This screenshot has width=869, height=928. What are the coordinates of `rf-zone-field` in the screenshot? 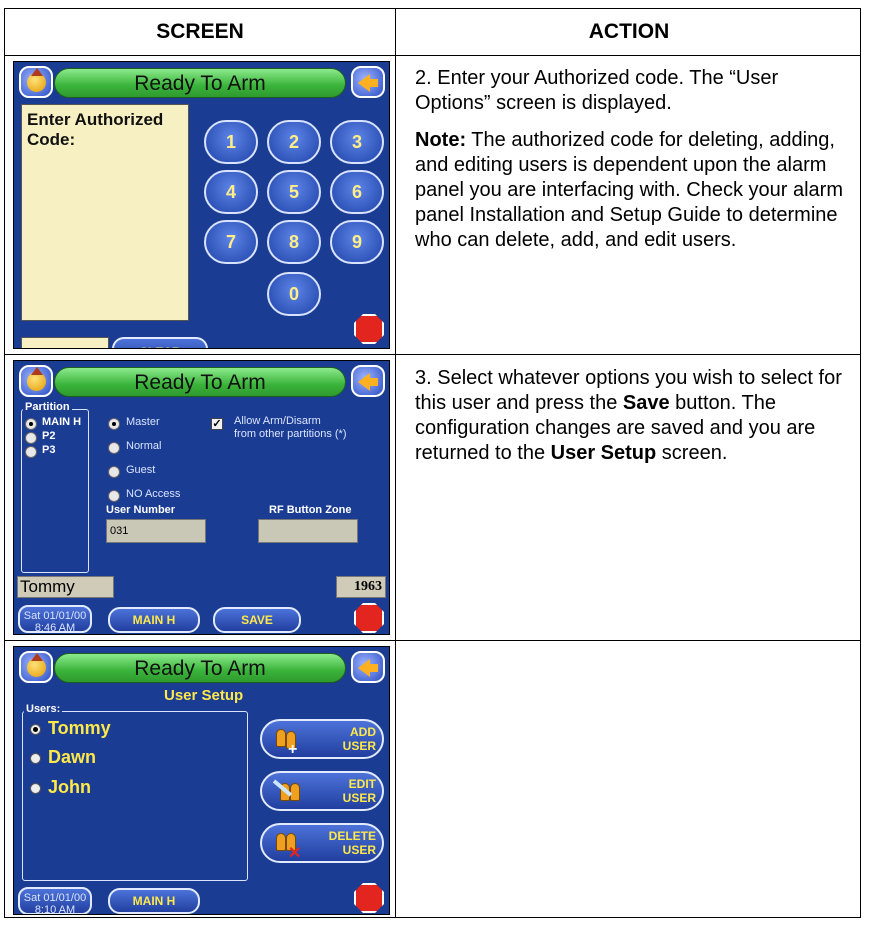 It's located at (308, 531).